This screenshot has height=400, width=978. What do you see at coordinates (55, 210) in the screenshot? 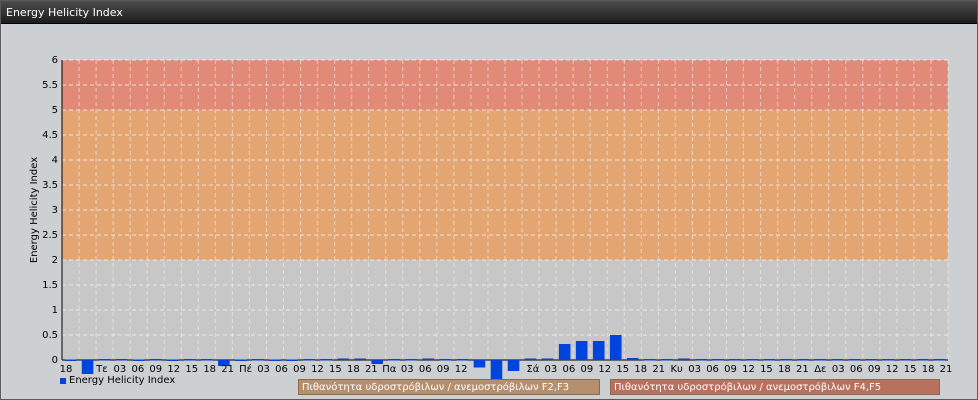
I see `y-tick-label: 3` at bounding box center [55, 210].